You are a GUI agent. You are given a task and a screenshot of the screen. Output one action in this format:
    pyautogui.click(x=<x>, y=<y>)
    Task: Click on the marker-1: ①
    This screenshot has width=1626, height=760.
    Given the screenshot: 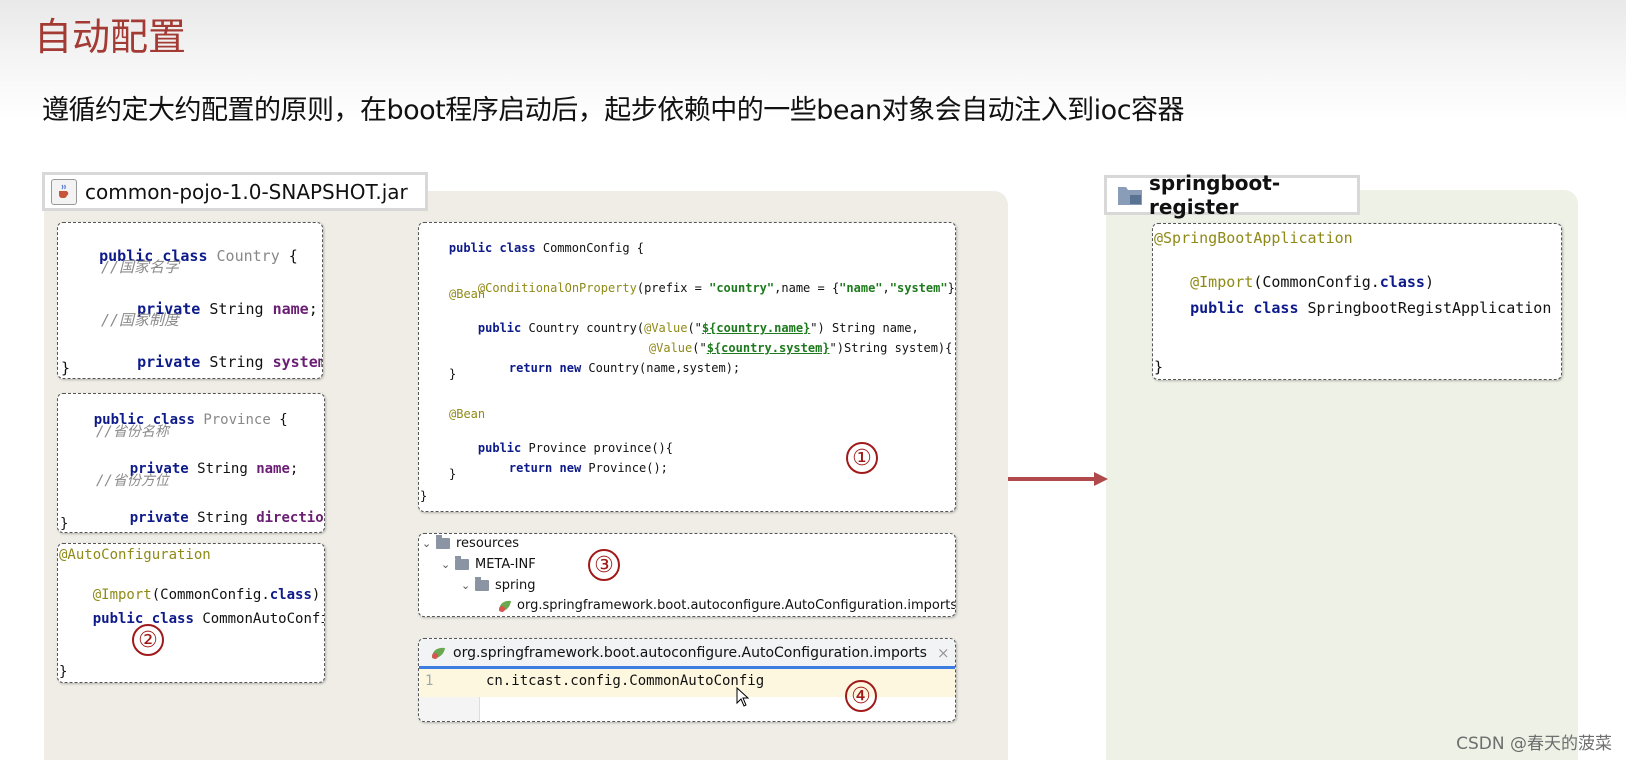 What is the action you would take?
    pyautogui.click(x=862, y=458)
    